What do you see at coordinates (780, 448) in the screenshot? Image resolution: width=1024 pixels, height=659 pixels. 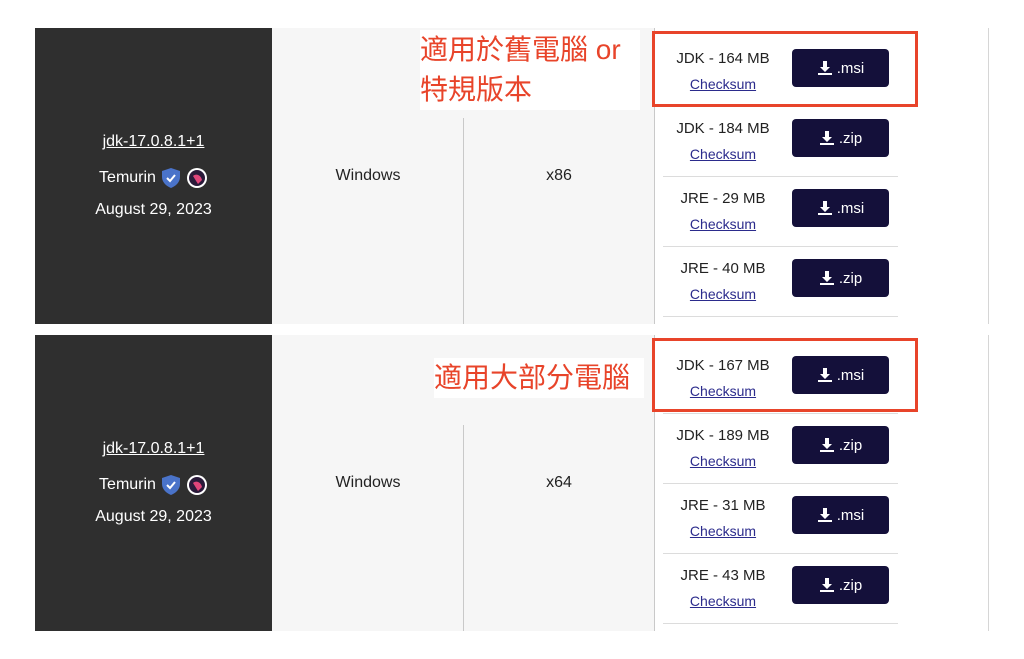 I see `package-item: JDK - 189 MB Checksum .zip` at bounding box center [780, 448].